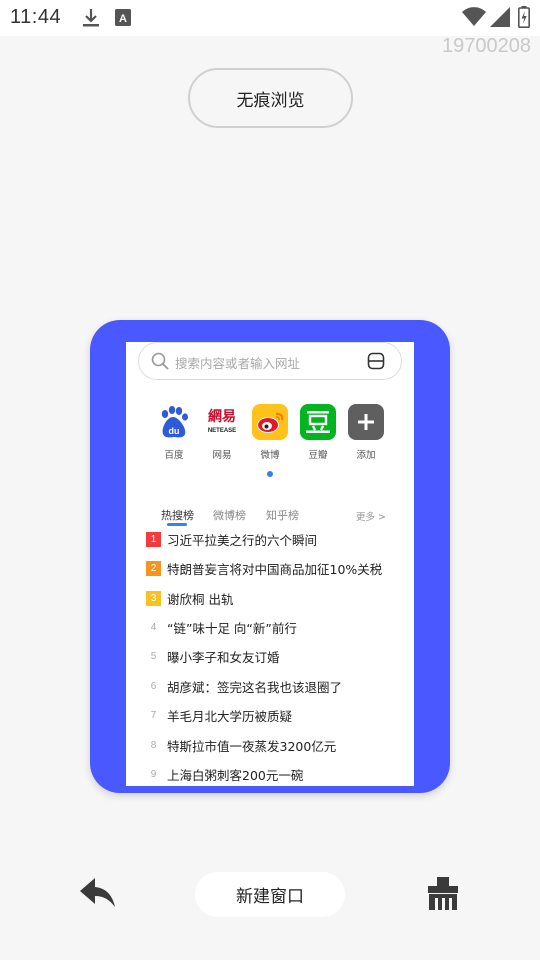 The height and width of the screenshot is (960, 540). Describe the element at coordinates (153, 686) in the screenshot. I see `news-rank: 6` at that location.